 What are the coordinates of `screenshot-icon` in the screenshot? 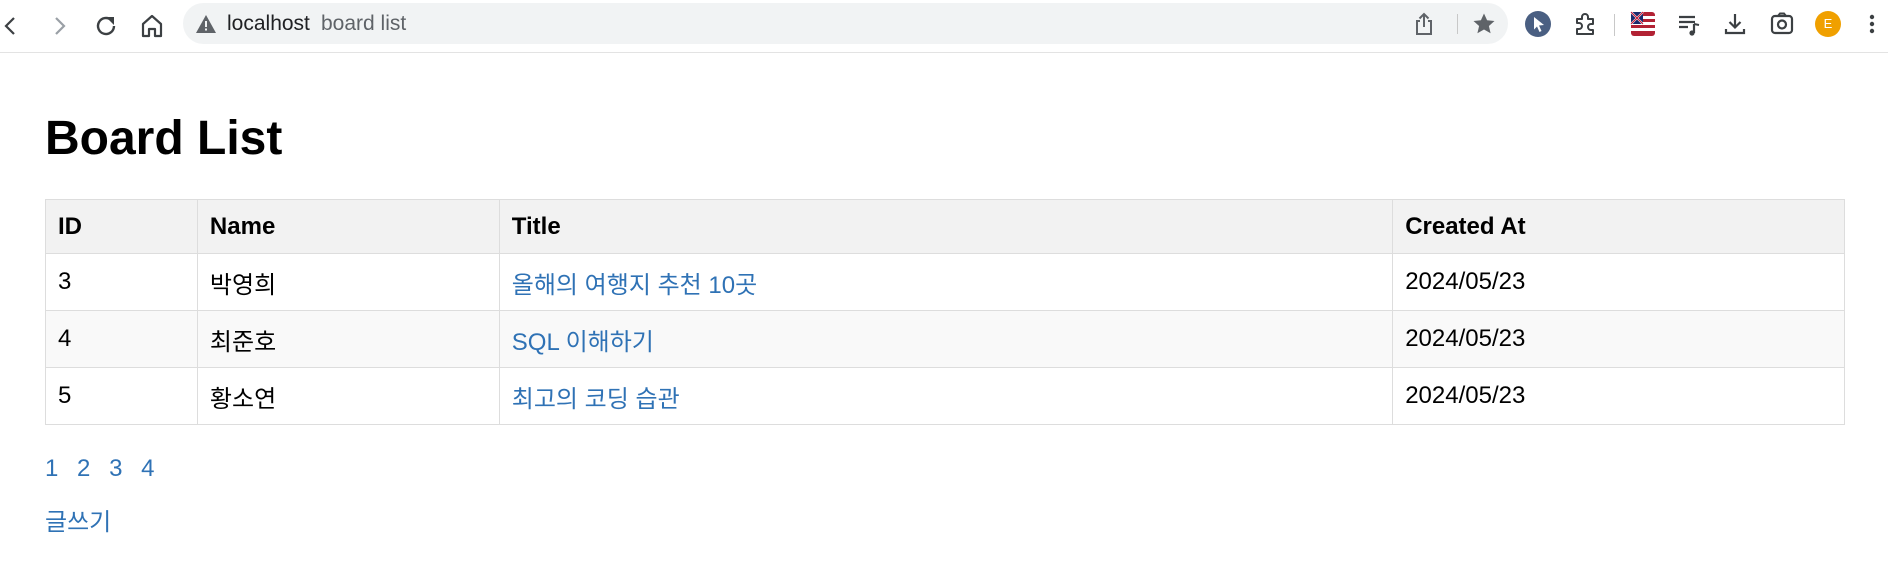 It's located at (1782, 23).